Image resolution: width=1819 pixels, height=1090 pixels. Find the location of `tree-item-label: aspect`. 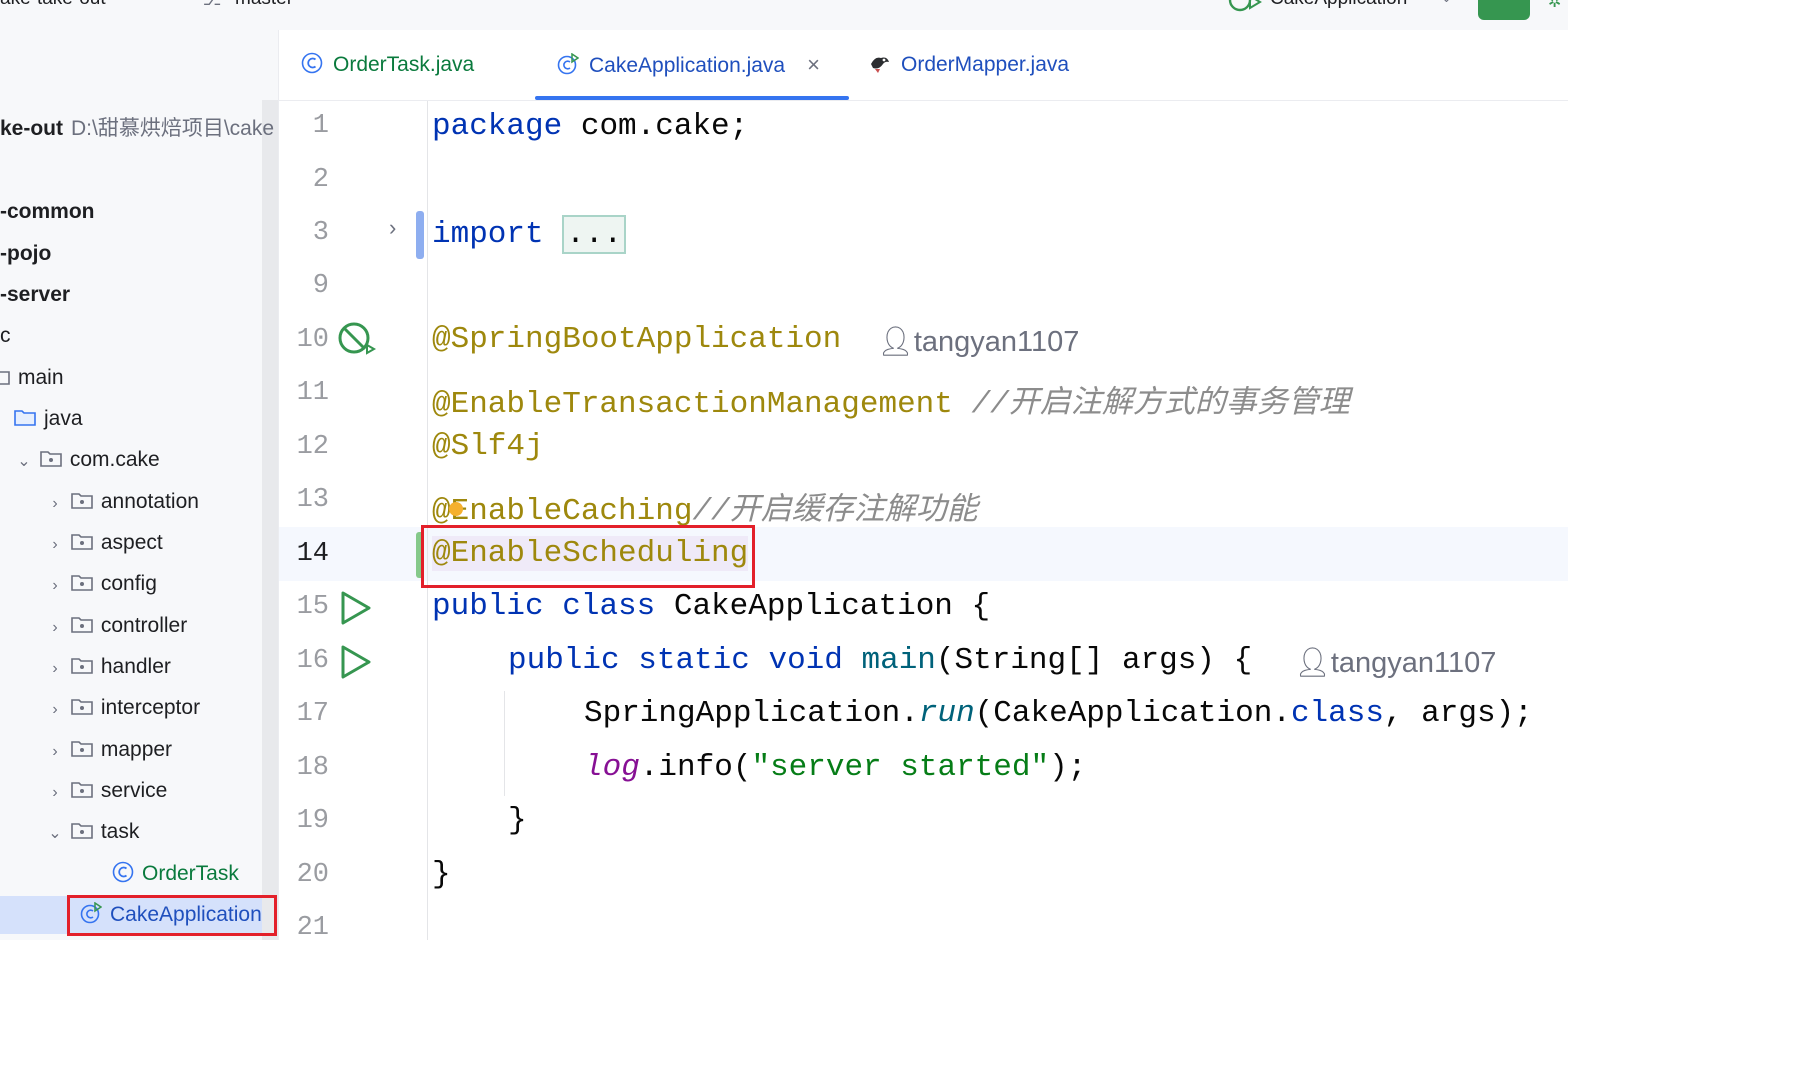

tree-item-label: aspect is located at coordinates (131, 542).